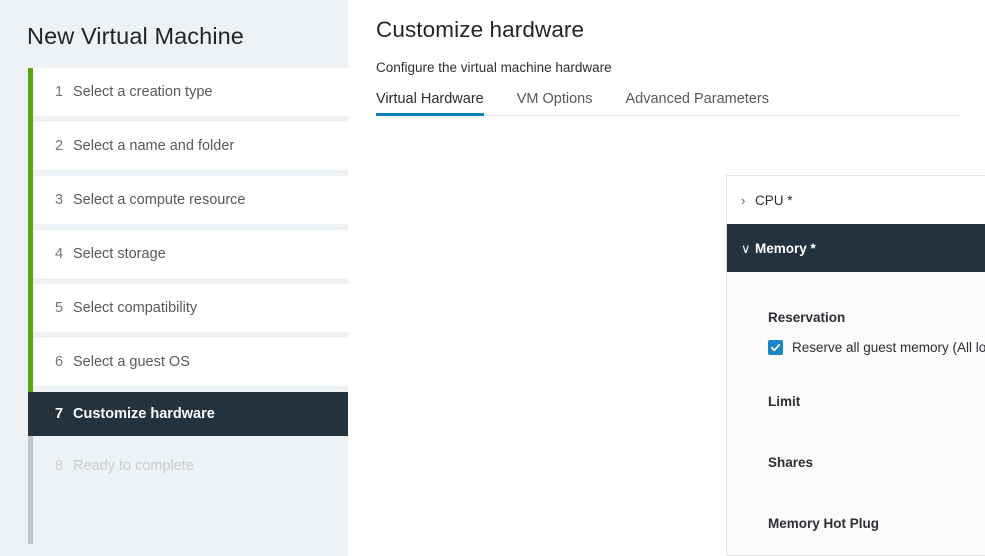 Image resolution: width=985 pixels, height=556 pixels. What do you see at coordinates (131, 362) in the screenshot?
I see `step-label: Select a guest OS` at bounding box center [131, 362].